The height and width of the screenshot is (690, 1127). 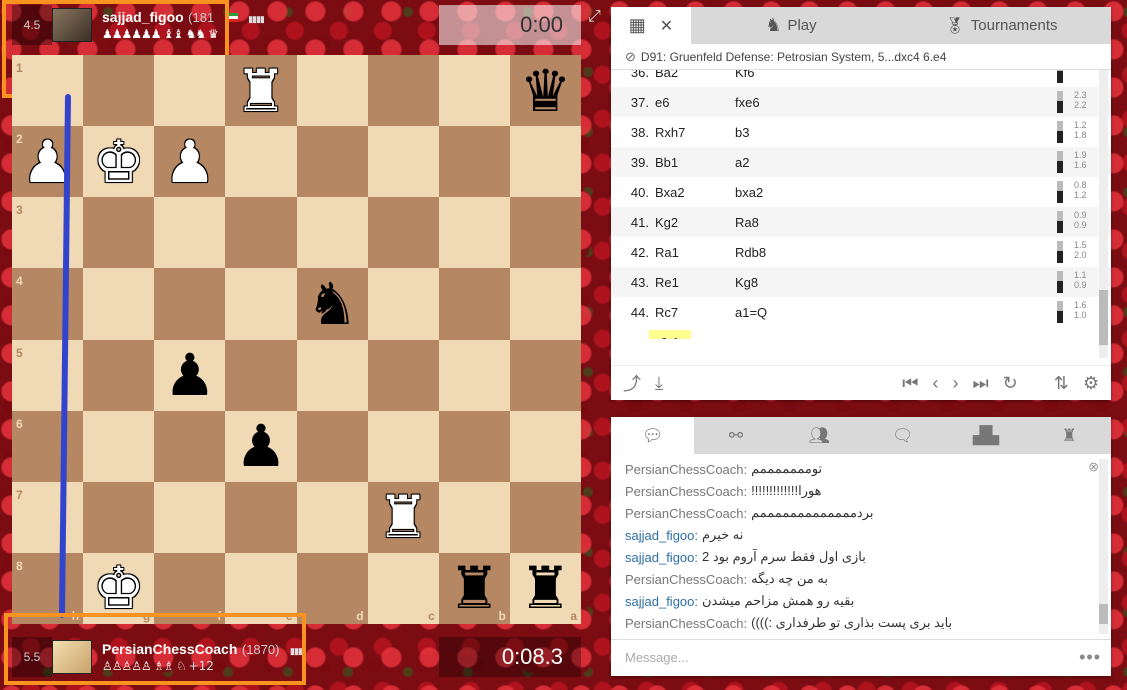 I want to click on next-move-icon: ›, so click(x=955, y=383).